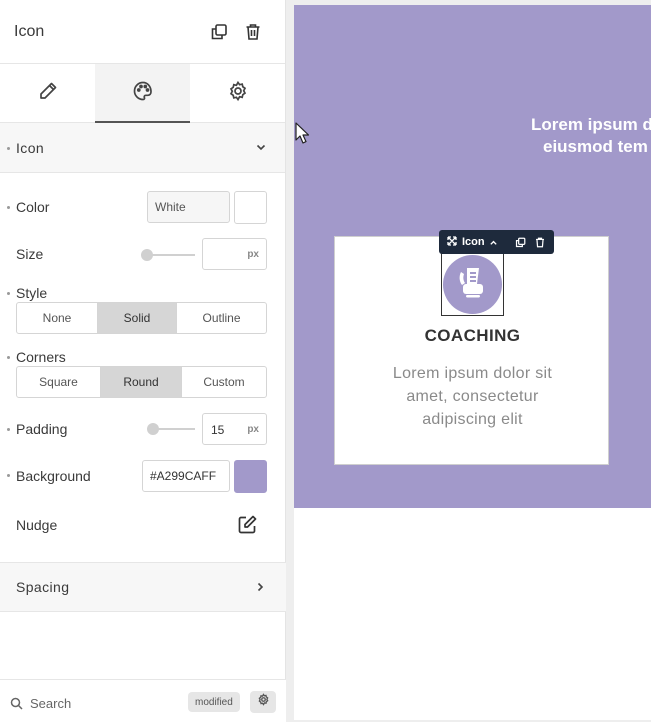 This screenshot has width=651, height=722. I want to click on nudge-row: Nudge, so click(143, 525).